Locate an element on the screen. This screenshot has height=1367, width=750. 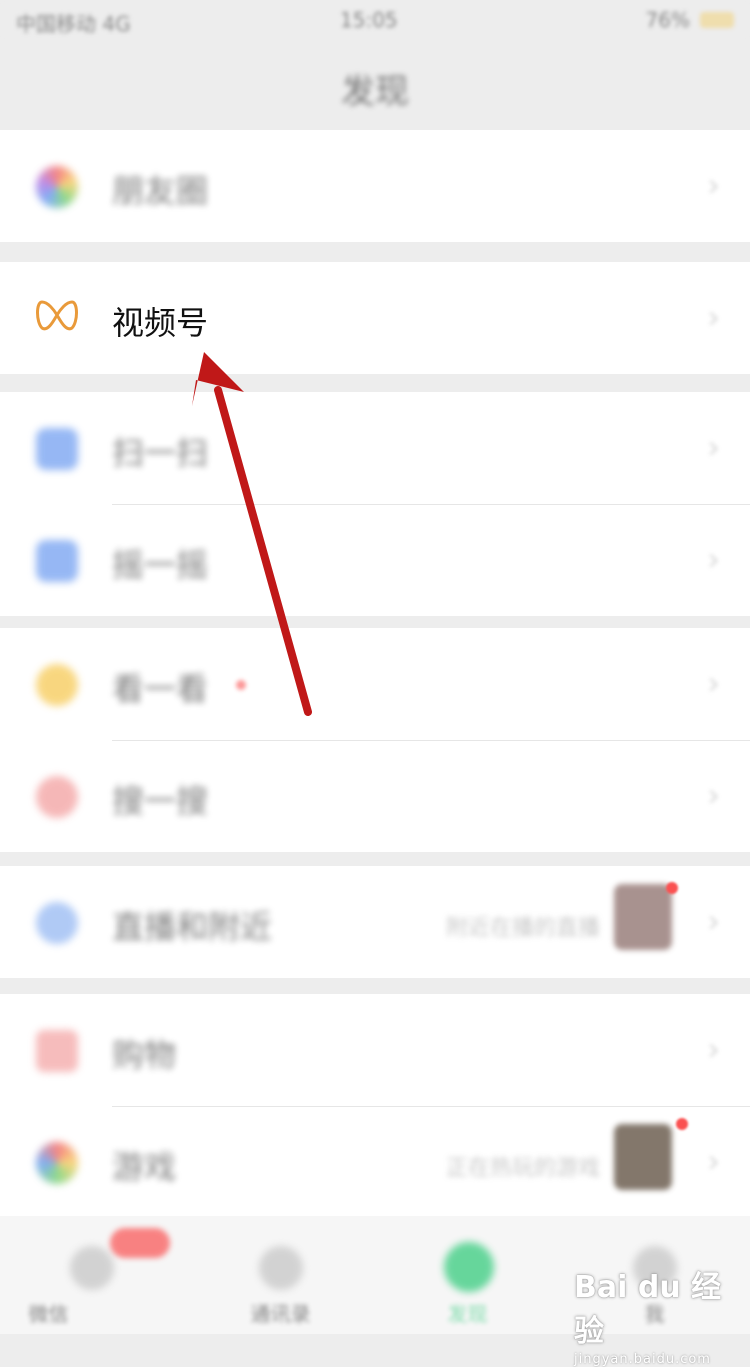
nearby-icon is located at coordinates (57, 923).